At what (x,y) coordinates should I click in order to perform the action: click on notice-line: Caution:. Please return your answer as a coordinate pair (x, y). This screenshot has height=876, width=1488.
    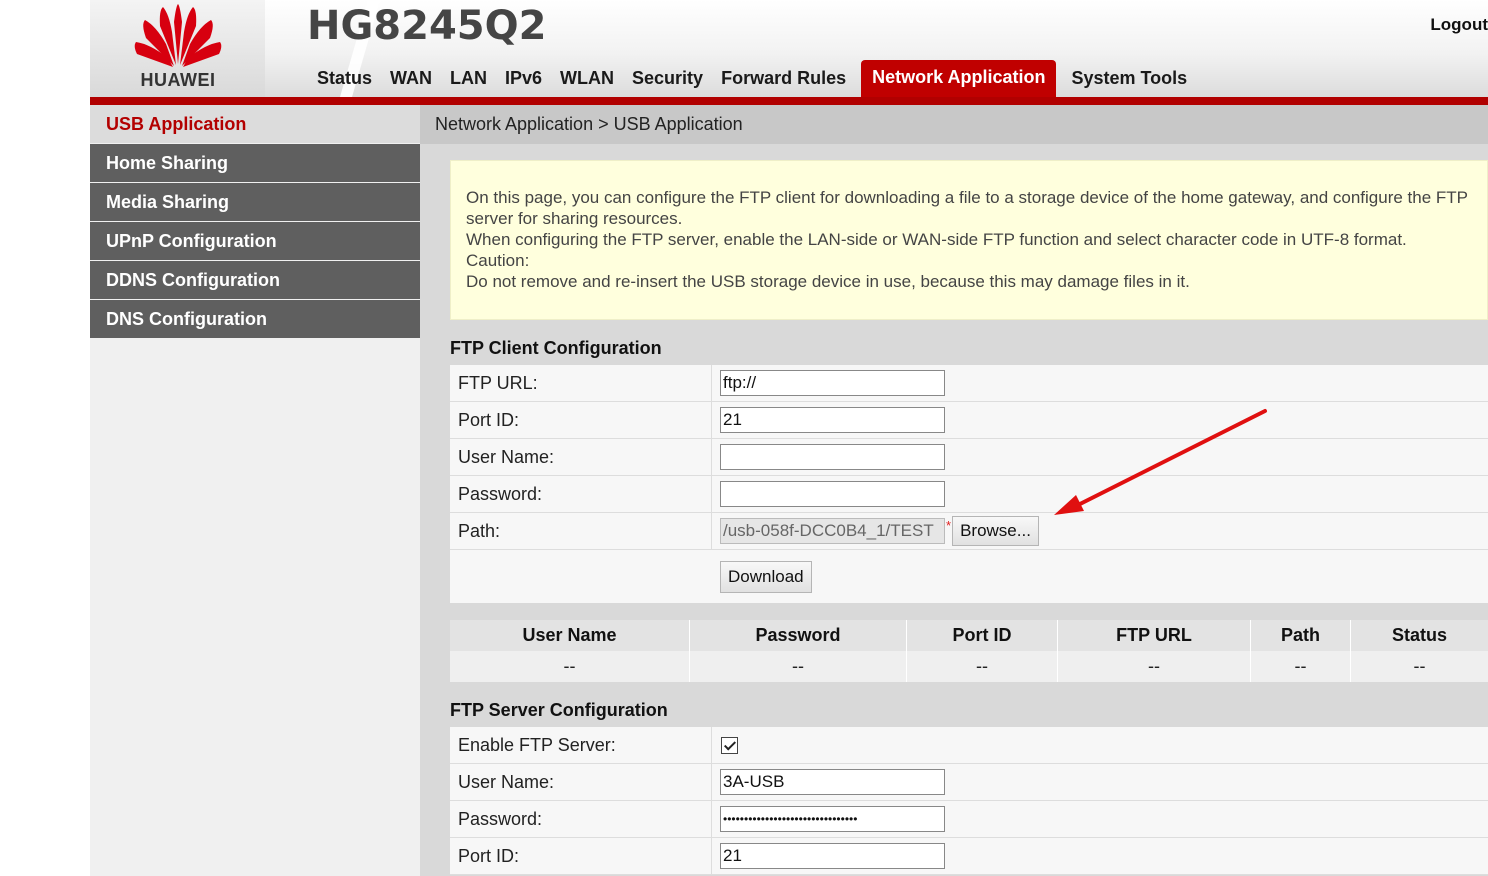
    Looking at the image, I should click on (498, 260).